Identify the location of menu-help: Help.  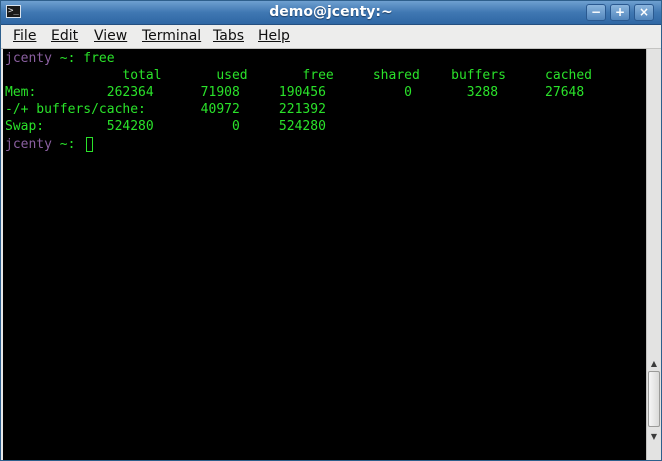
(274, 36).